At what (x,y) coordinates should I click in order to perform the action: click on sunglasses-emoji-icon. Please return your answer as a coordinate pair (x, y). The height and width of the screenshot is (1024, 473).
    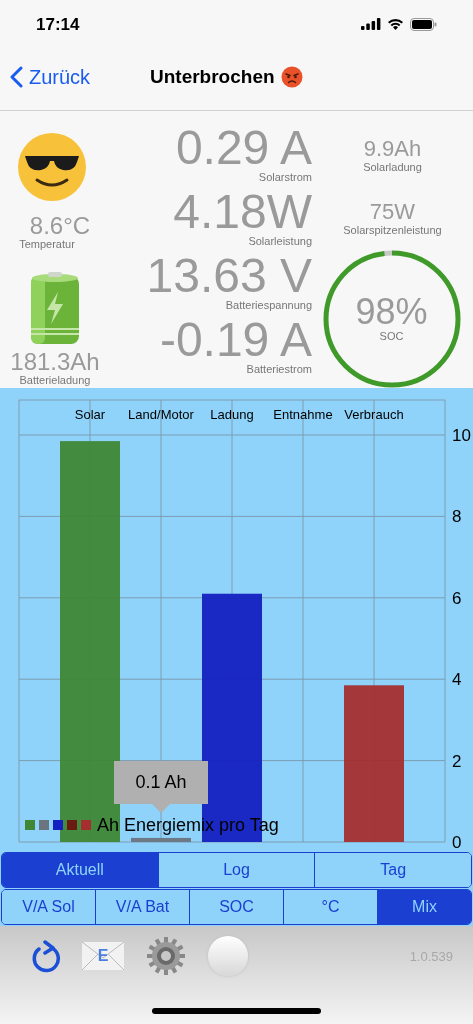
    Looking at the image, I should click on (52, 166).